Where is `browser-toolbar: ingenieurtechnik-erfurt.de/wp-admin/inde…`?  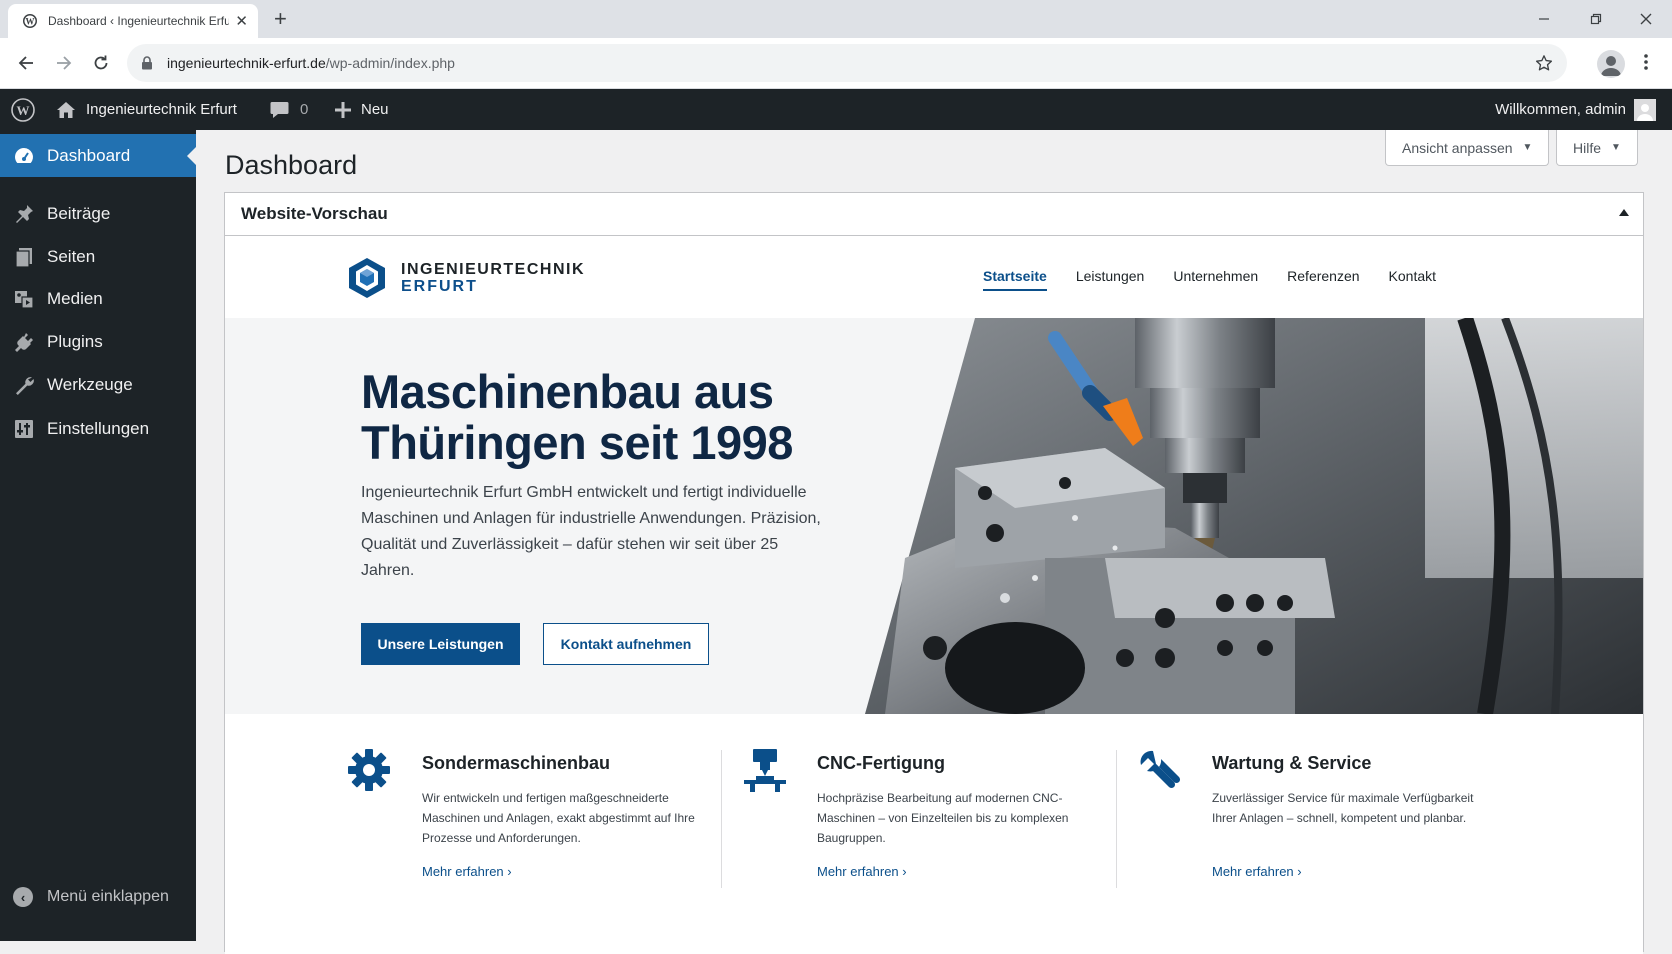 browser-toolbar: ingenieurtechnik-erfurt.de/wp-admin/inde… is located at coordinates (836, 63).